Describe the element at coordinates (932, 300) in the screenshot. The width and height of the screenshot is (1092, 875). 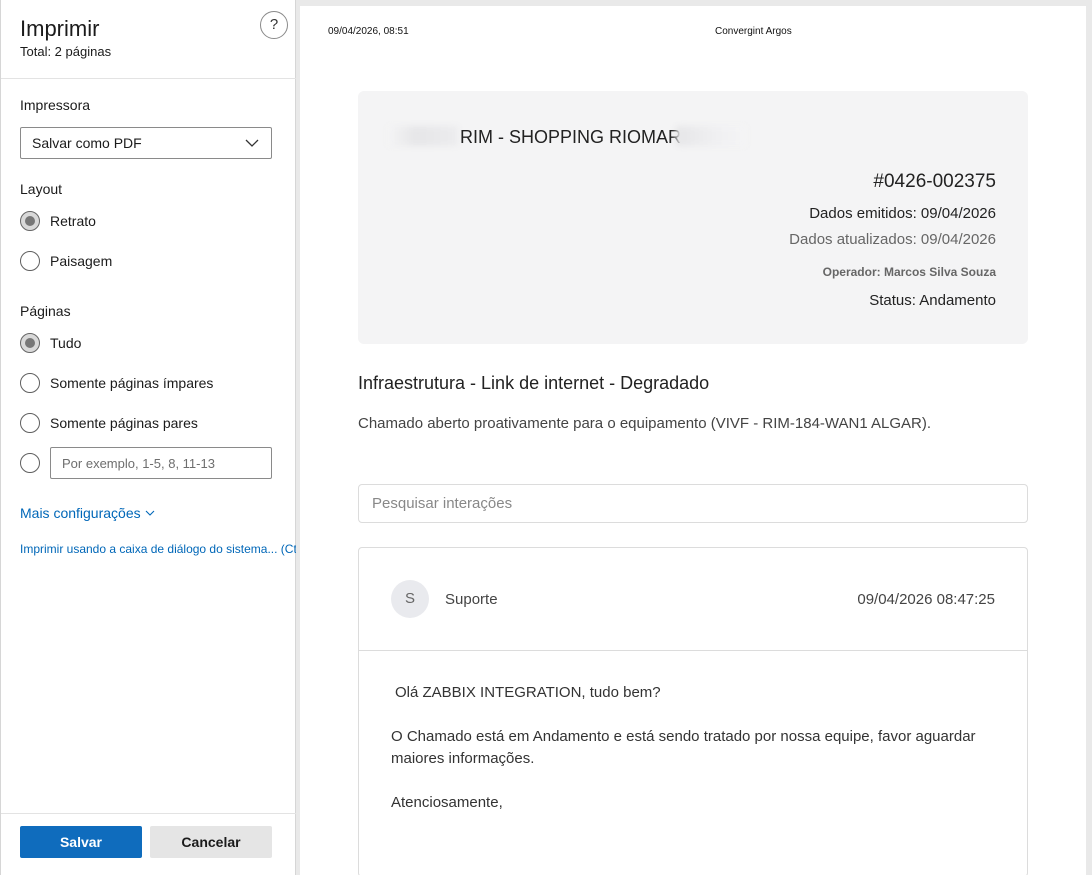
I see `ticket-status: Status: Andamento` at that location.